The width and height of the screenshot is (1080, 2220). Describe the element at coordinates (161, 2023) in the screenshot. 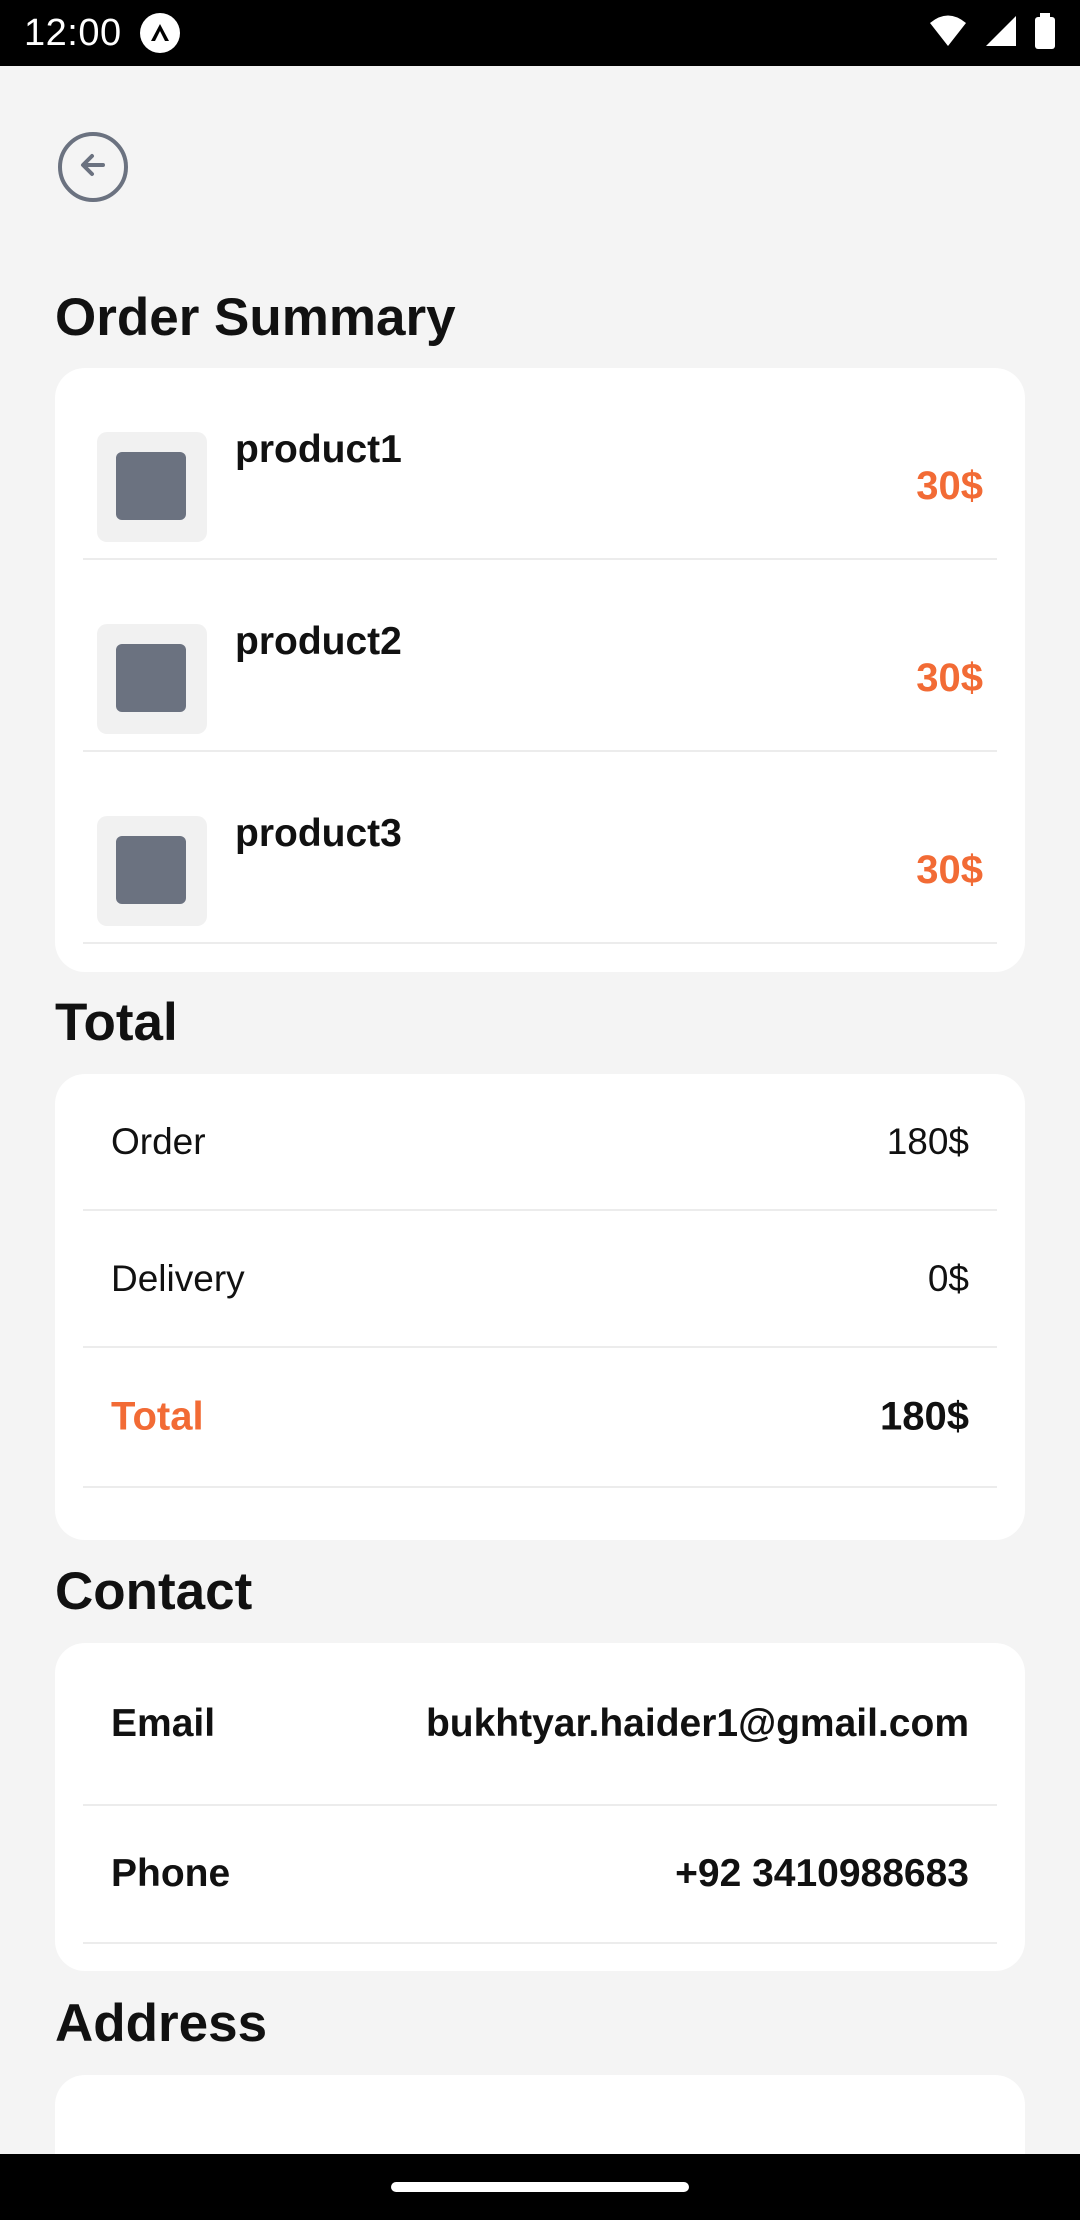

I see `address-title: Address` at that location.